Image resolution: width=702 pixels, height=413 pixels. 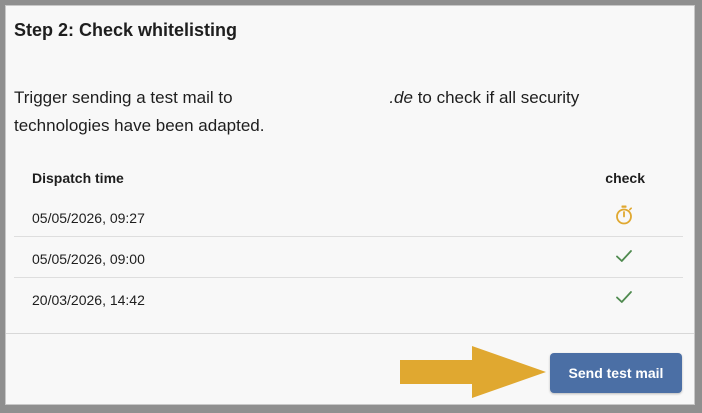 What do you see at coordinates (88, 300) in the screenshot?
I see `dispatch-time: 20/03/2026, 14:42` at bounding box center [88, 300].